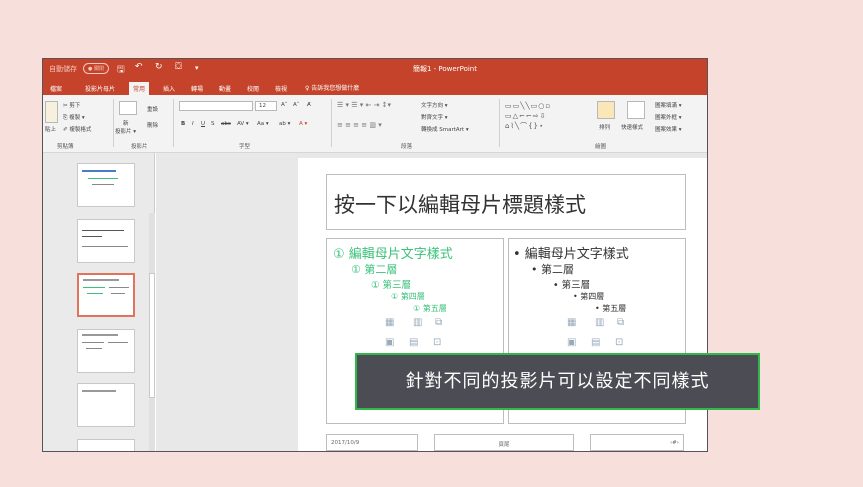 The width and height of the screenshot is (863, 487). Describe the element at coordinates (445, 129) in the screenshot. I see `convert-smartart-button: 轉換成 SmartArt ▾` at that location.